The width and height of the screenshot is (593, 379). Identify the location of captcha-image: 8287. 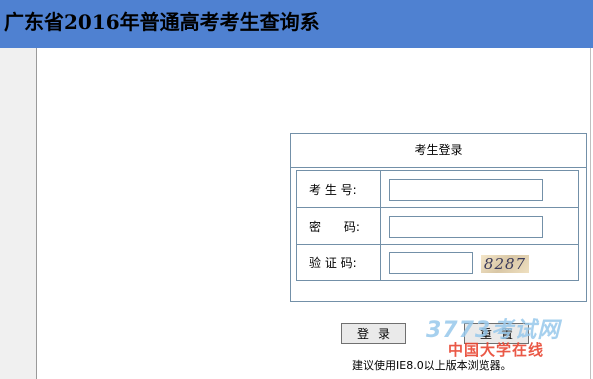
(505, 264).